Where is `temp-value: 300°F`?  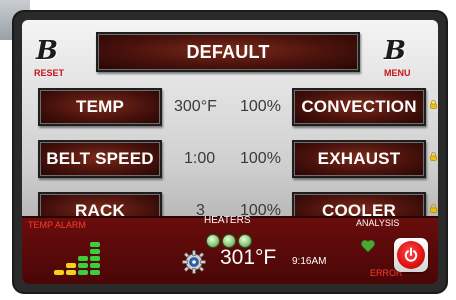 temp-value: 300°F is located at coordinates (195, 106).